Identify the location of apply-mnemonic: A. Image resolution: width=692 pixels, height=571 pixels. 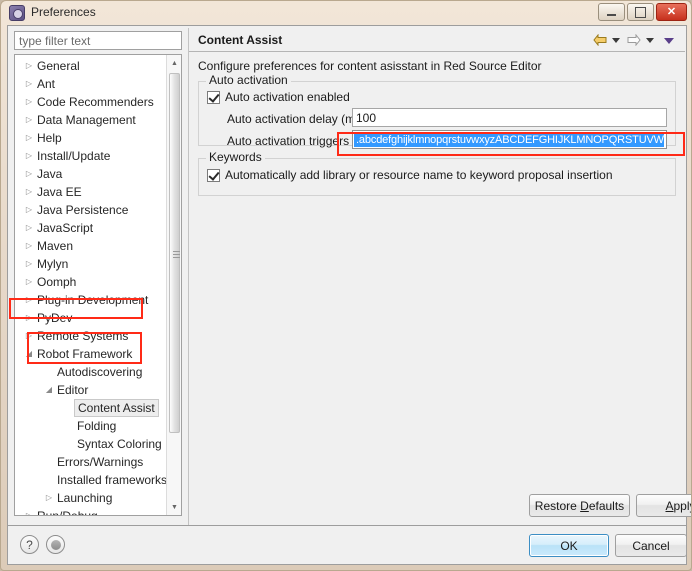
(669, 505).